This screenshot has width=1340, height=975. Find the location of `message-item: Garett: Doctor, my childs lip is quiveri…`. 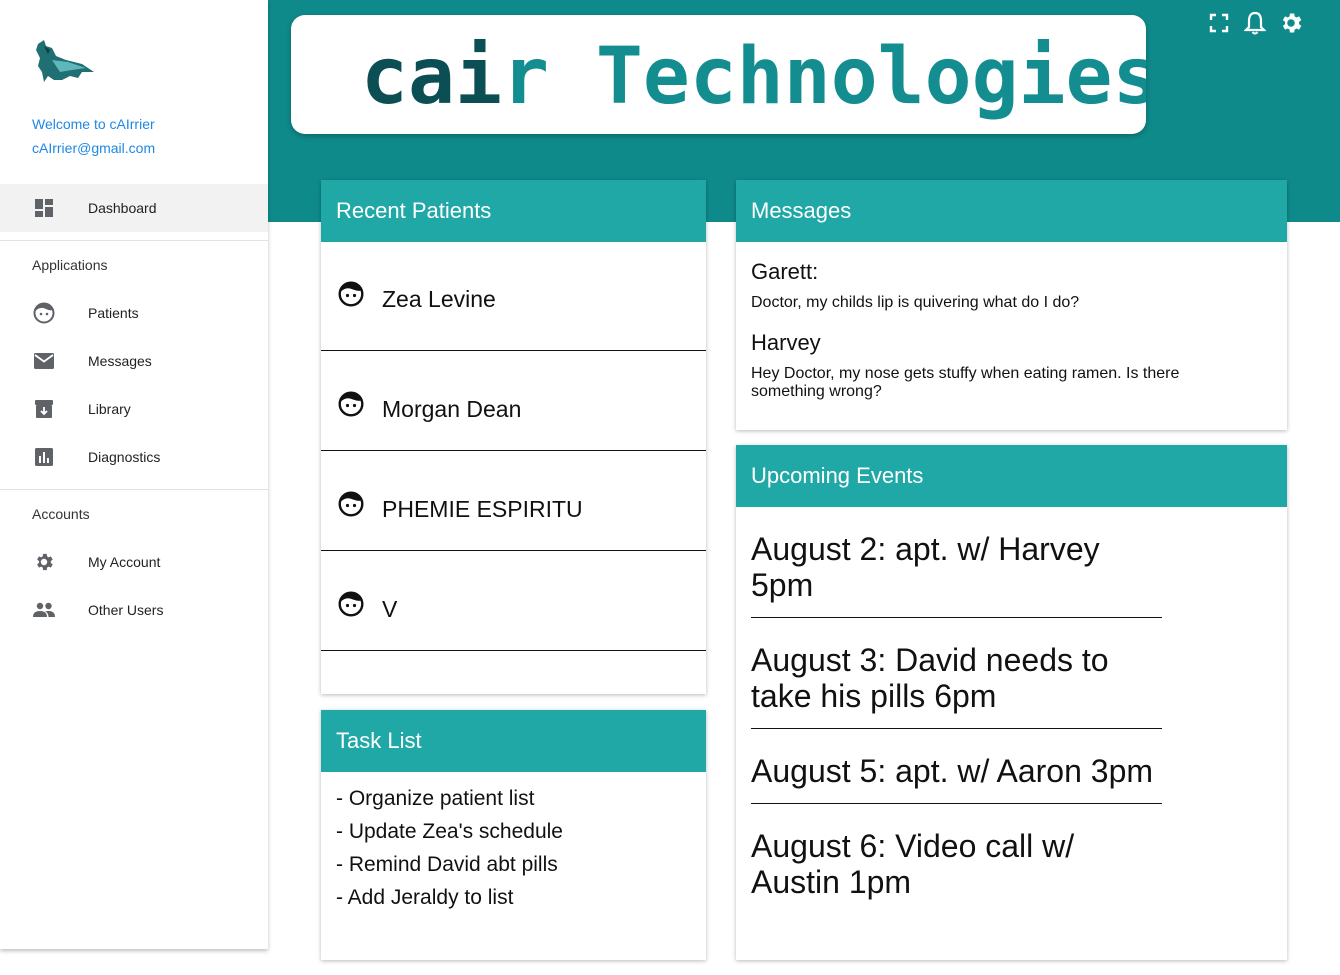

message-item: Garett: Doctor, my childs lip is quiveri… is located at coordinates (1011, 277).